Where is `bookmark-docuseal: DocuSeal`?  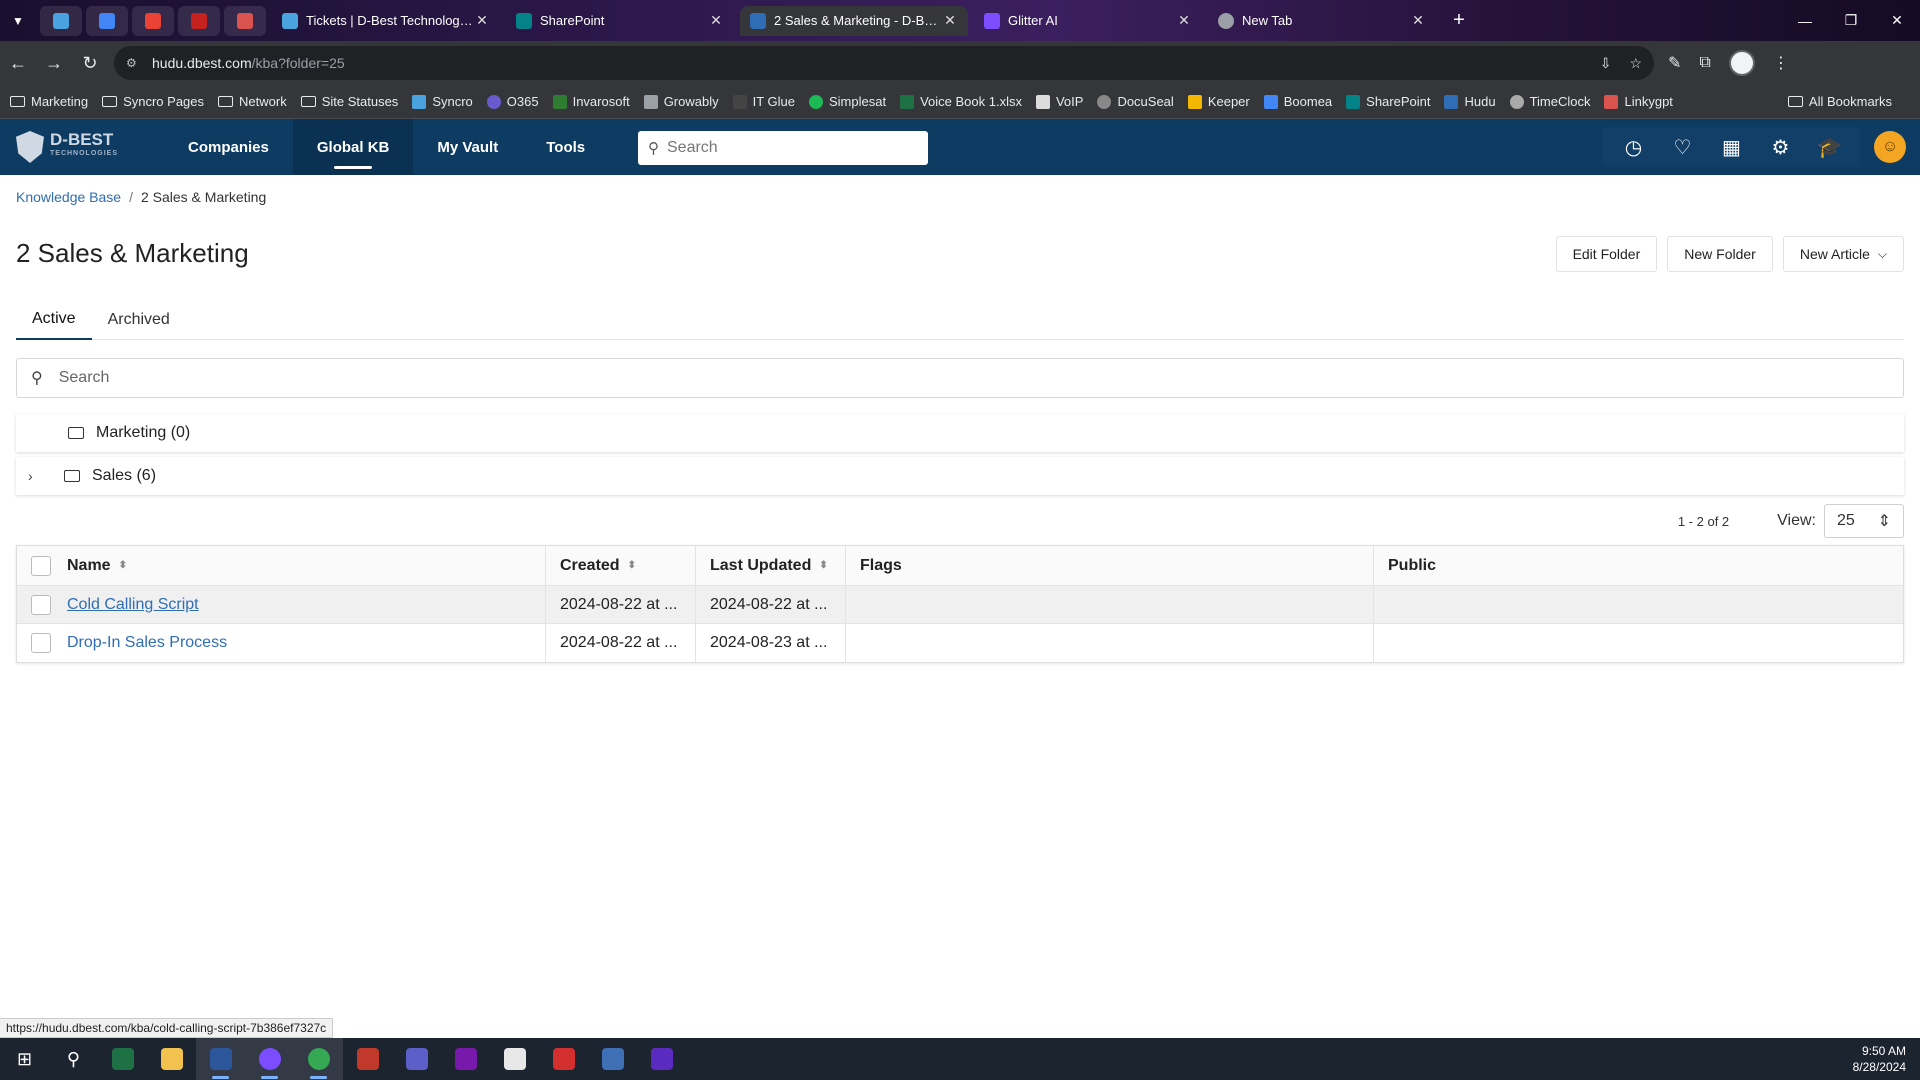
bookmark-docuseal: DocuSeal is located at coordinates (1135, 101).